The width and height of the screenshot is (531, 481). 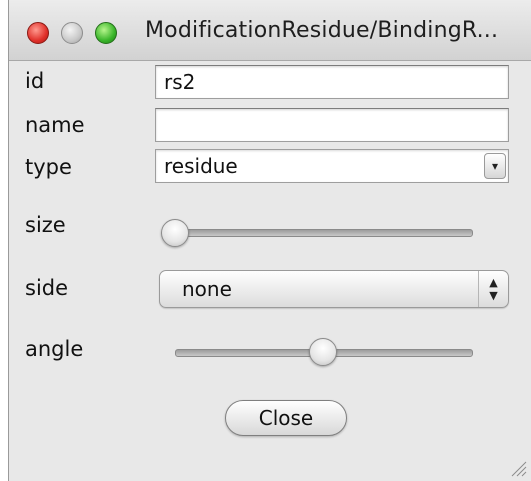 What do you see at coordinates (323, 352) in the screenshot?
I see `angle-slider-knob` at bounding box center [323, 352].